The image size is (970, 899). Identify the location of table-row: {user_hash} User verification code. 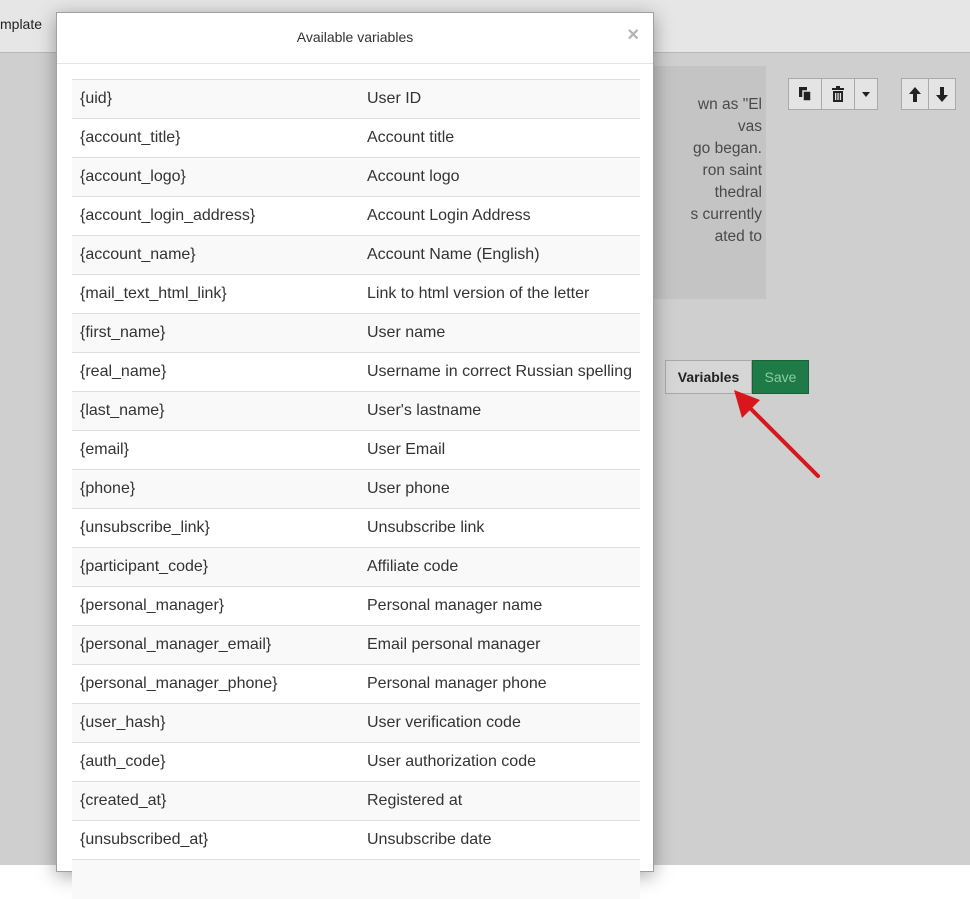
(356, 723).